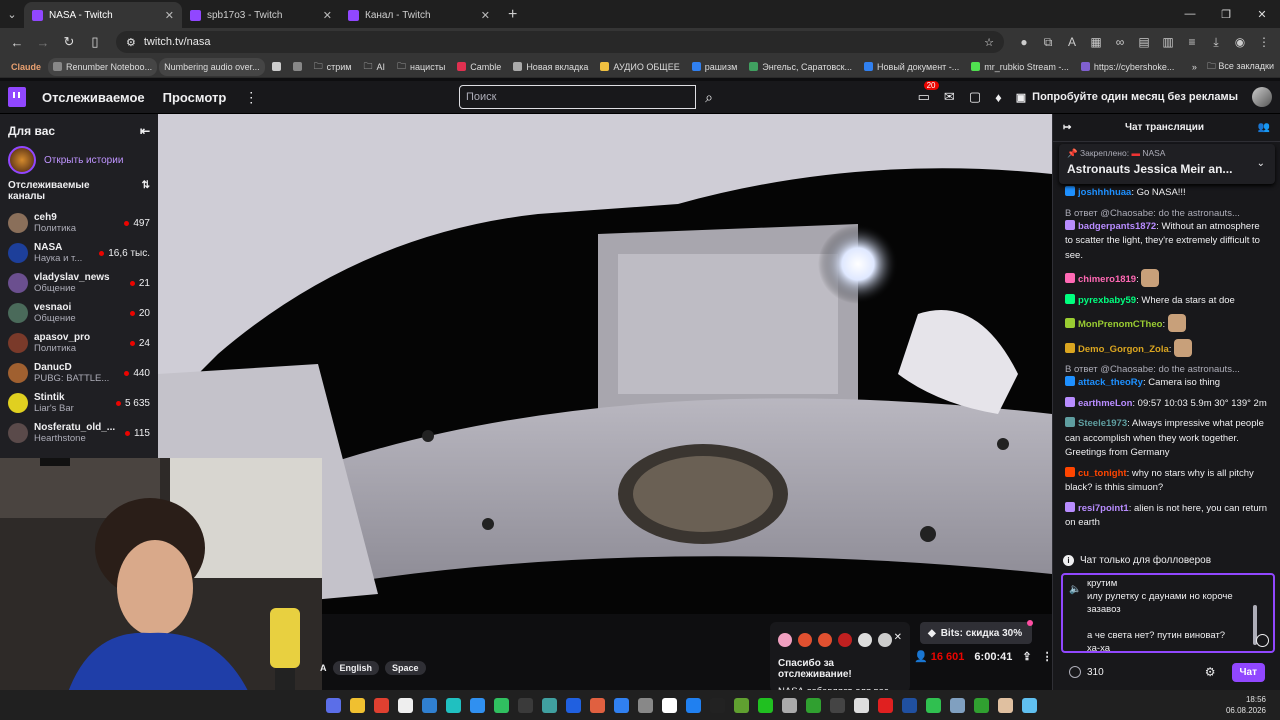 The image size is (1280, 720). I want to click on forward-icon: →, so click(43, 42).